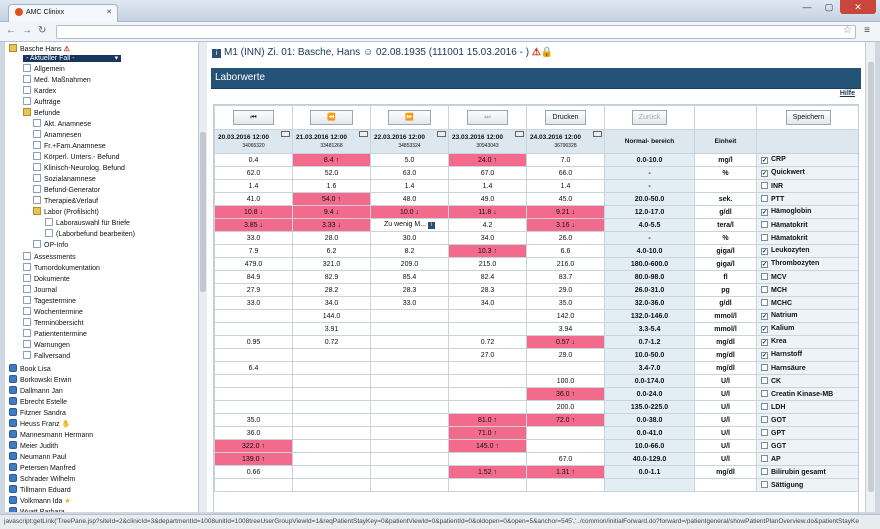 This screenshot has height=529, width=880. What do you see at coordinates (597, 134) in the screenshot?
I see `printer-icon` at bounding box center [597, 134].